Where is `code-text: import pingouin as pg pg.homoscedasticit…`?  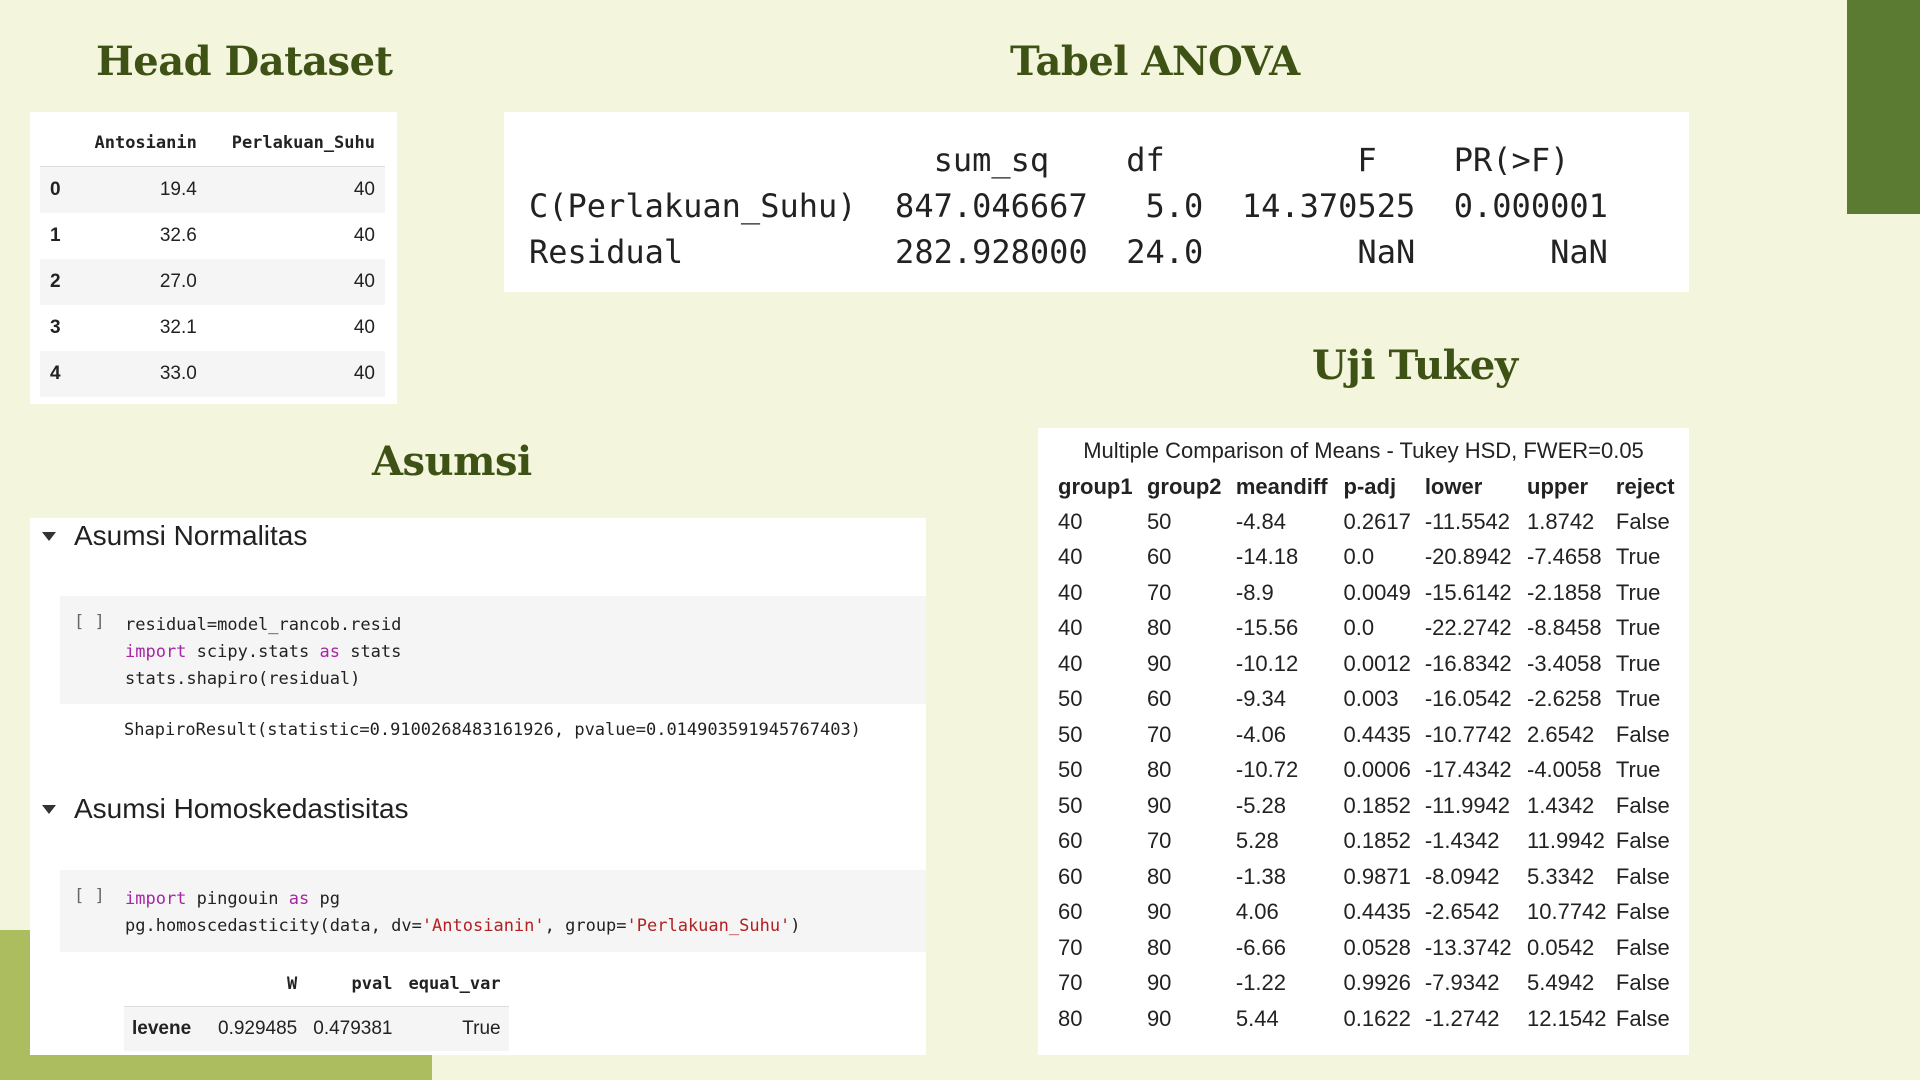 code-text: import pingouin as pg pg.homoscedasticit… is located at coordinates (463, 913).